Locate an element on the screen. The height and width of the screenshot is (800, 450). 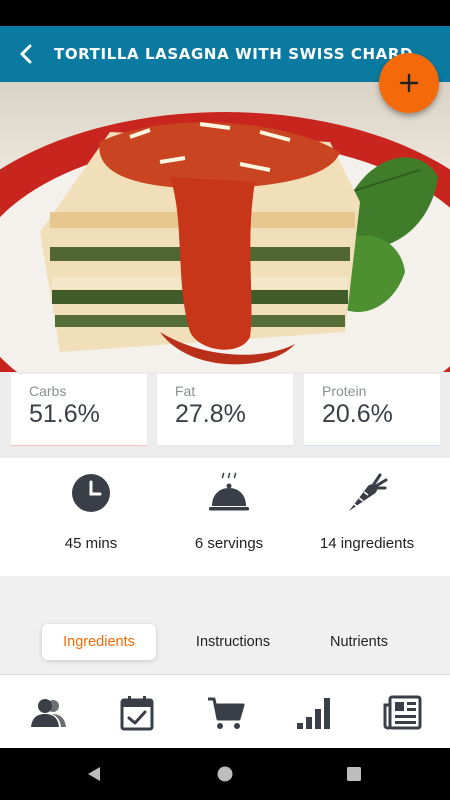
stat-servings: 6 servings is located at coordinates (229, 517).